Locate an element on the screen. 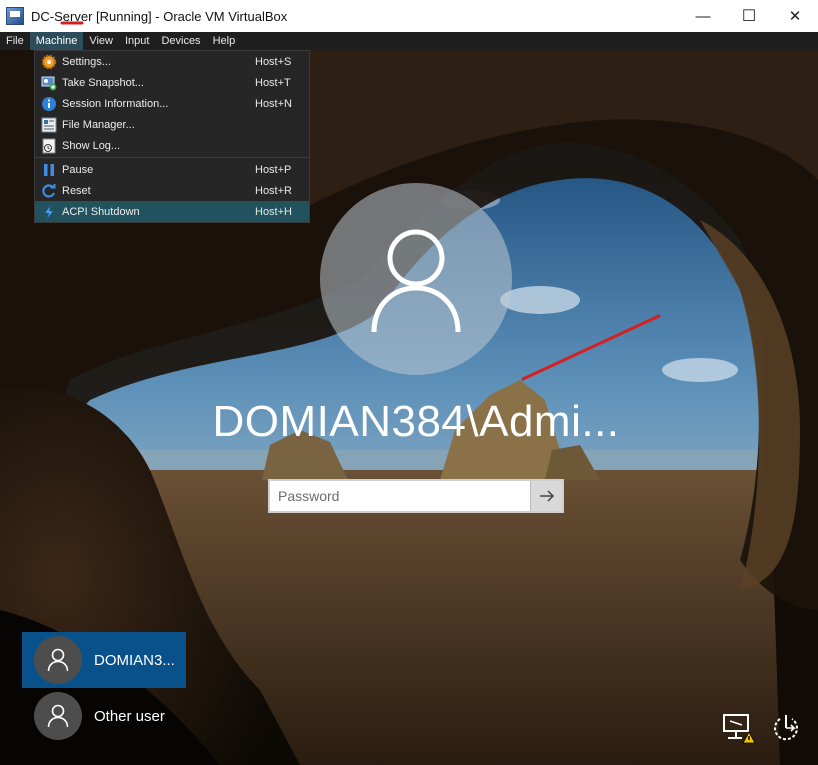 The width and height of the screenshot is (818, 765). submit-button is located at coordinates (546, 496).